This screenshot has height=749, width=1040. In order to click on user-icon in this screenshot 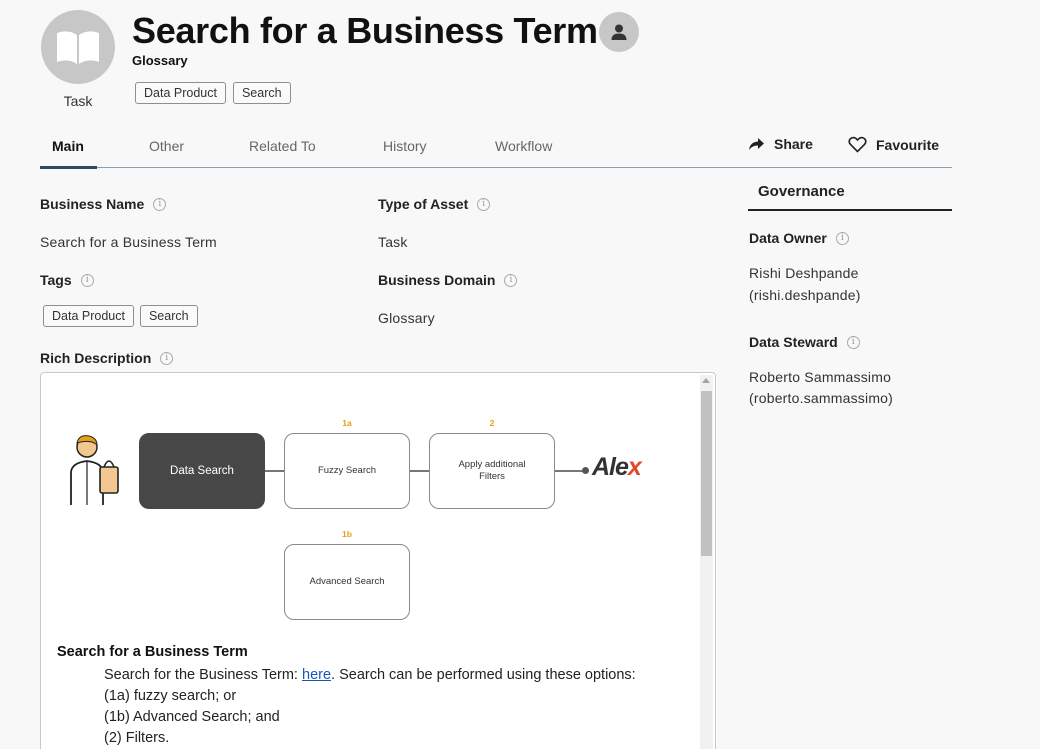, I will do `click(619, 32)`.